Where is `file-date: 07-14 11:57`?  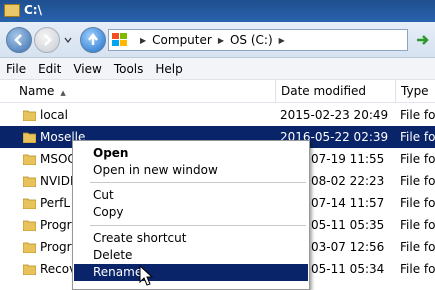 file-date: 07-14 11:57 is located at coordinates (348, 203).